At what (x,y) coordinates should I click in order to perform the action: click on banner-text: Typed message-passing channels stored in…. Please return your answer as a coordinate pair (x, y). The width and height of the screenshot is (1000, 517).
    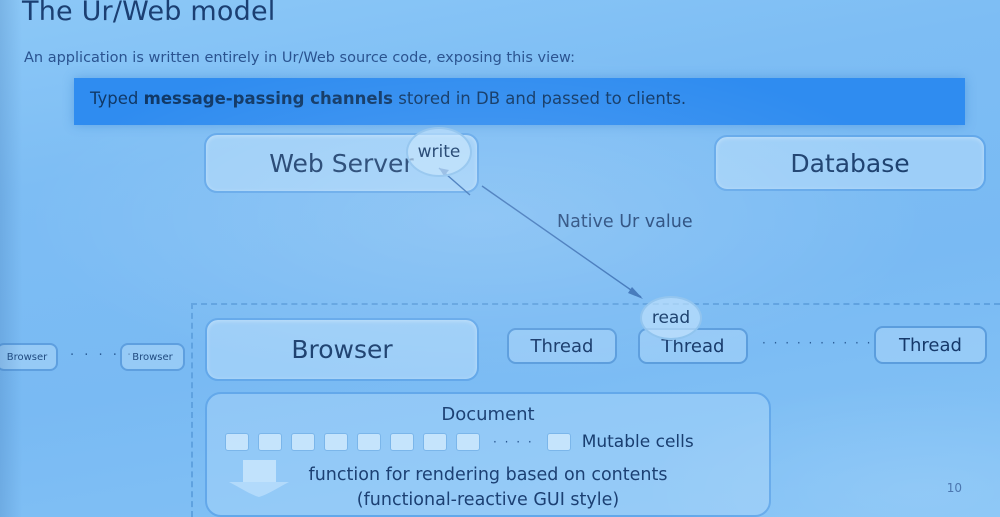
    Looking at the image, I should click on (388, 98).